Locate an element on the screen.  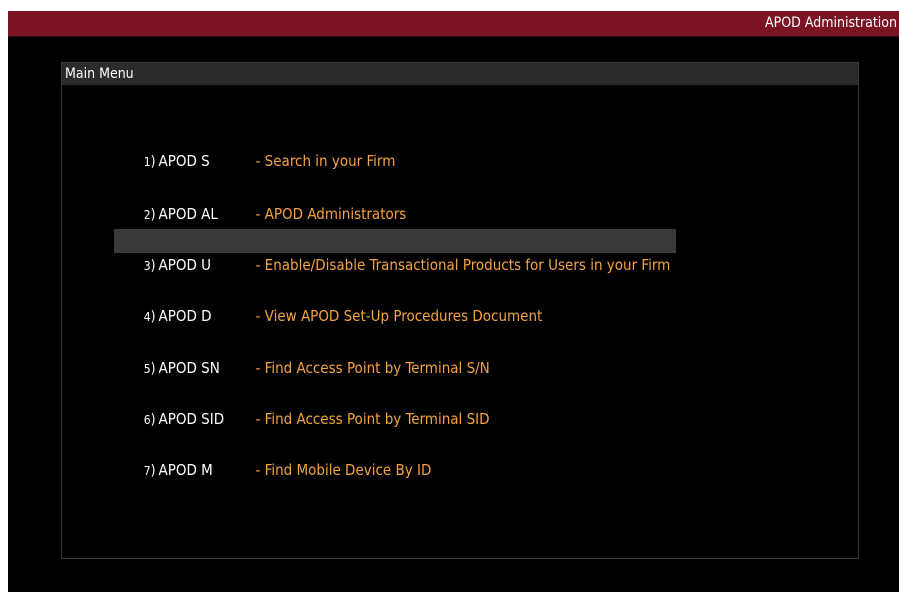
menu-item-command: APOD SID is located at coordinates (191, 419).